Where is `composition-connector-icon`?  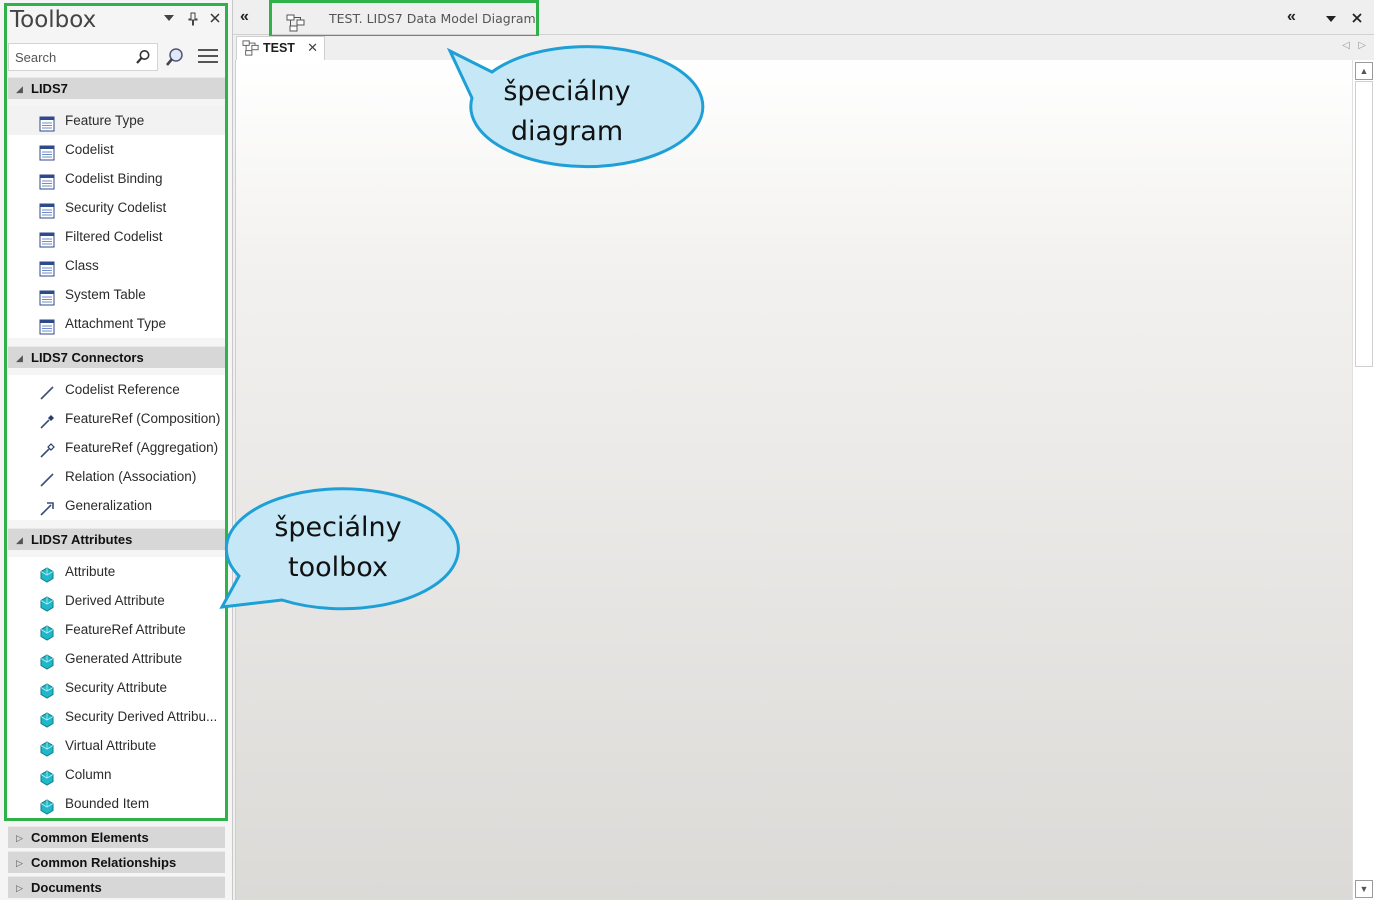 composition-connector-icon is located at coordinates (47, 420).